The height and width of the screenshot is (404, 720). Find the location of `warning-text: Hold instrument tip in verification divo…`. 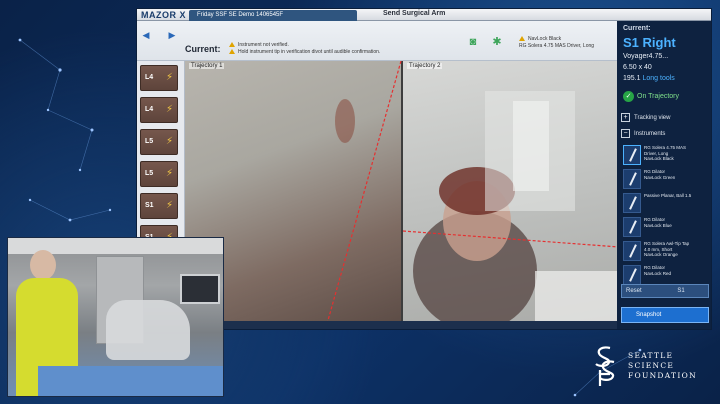

warning-text: Hold instrument tip in verification divo… is located at coordinates (309, 51).